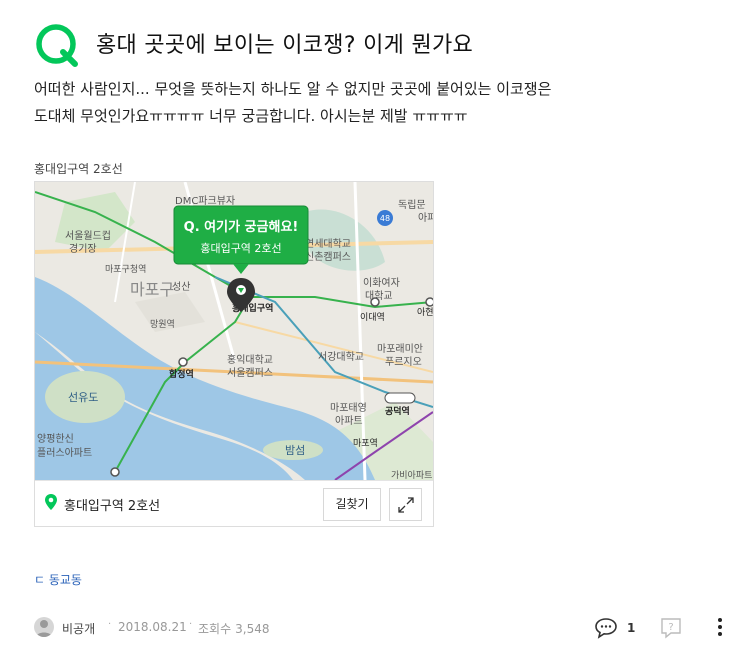 This screenshot has height=658, width=738. Describe the element at coordinates (328, 257) in the screenshot. I see `map-label: 신촌캠퍼스` at that location.